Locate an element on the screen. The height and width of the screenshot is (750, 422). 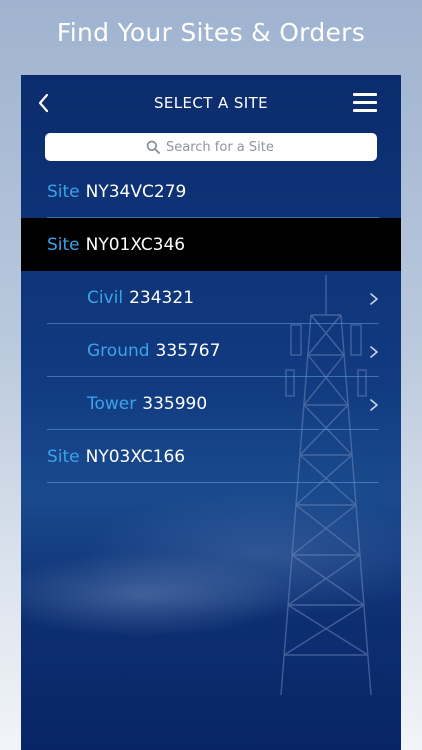
list-item-order: Ground 335767 is located at coordinates (211, 350).